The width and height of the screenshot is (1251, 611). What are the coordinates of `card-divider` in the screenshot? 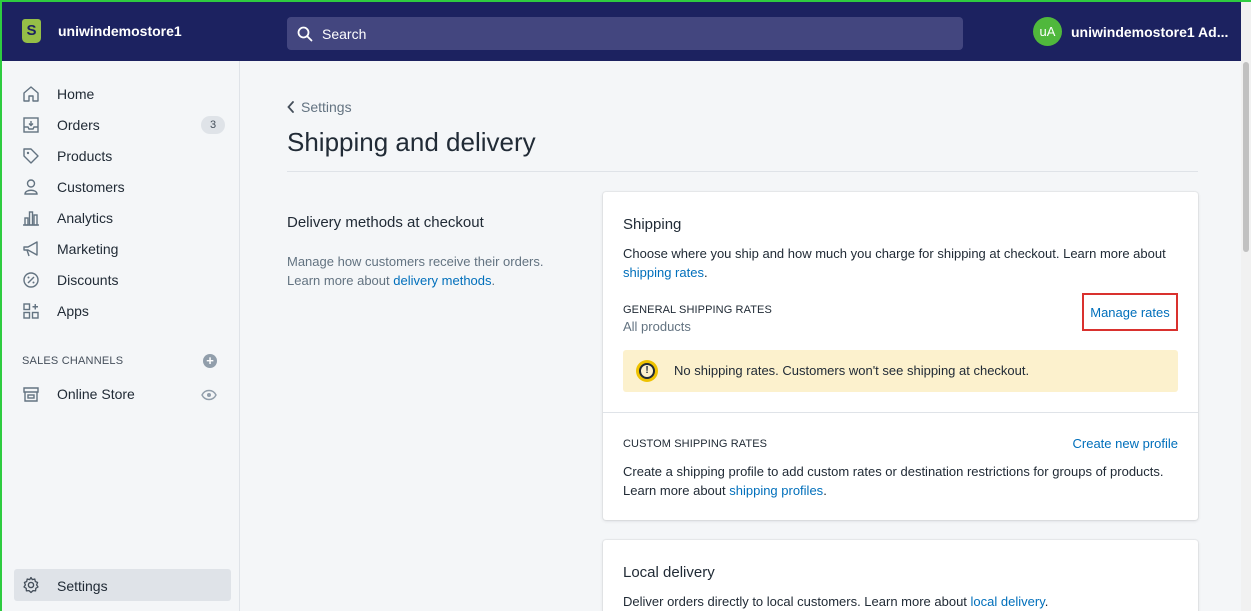 It's located at (900, 412).